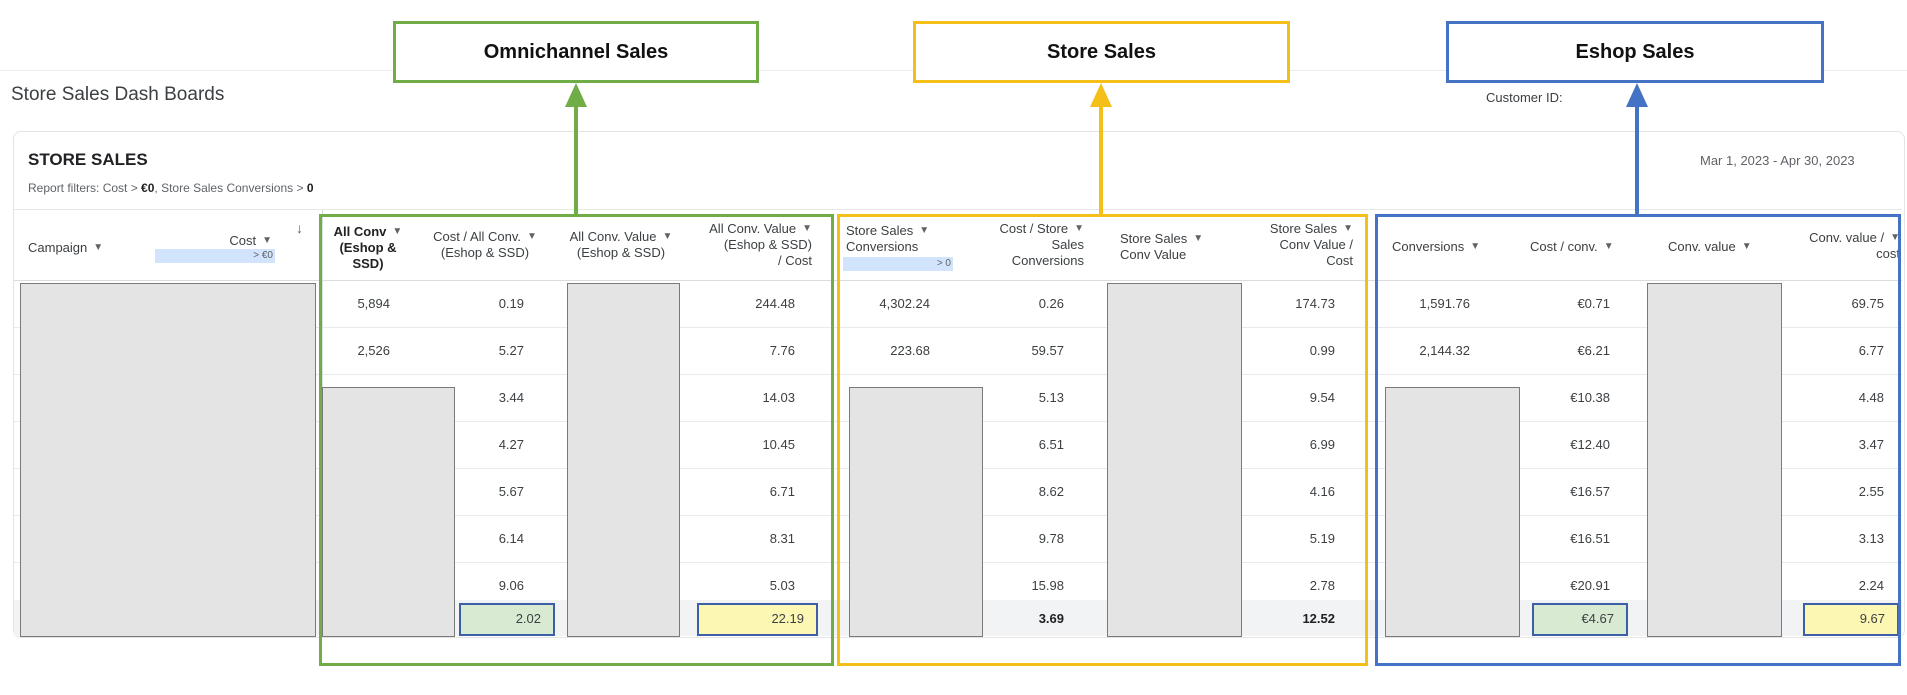  What do you see at coordinates (1106, 148) in the screenshot?
I see `callout-arrows` at bounding box center [1106, 148].